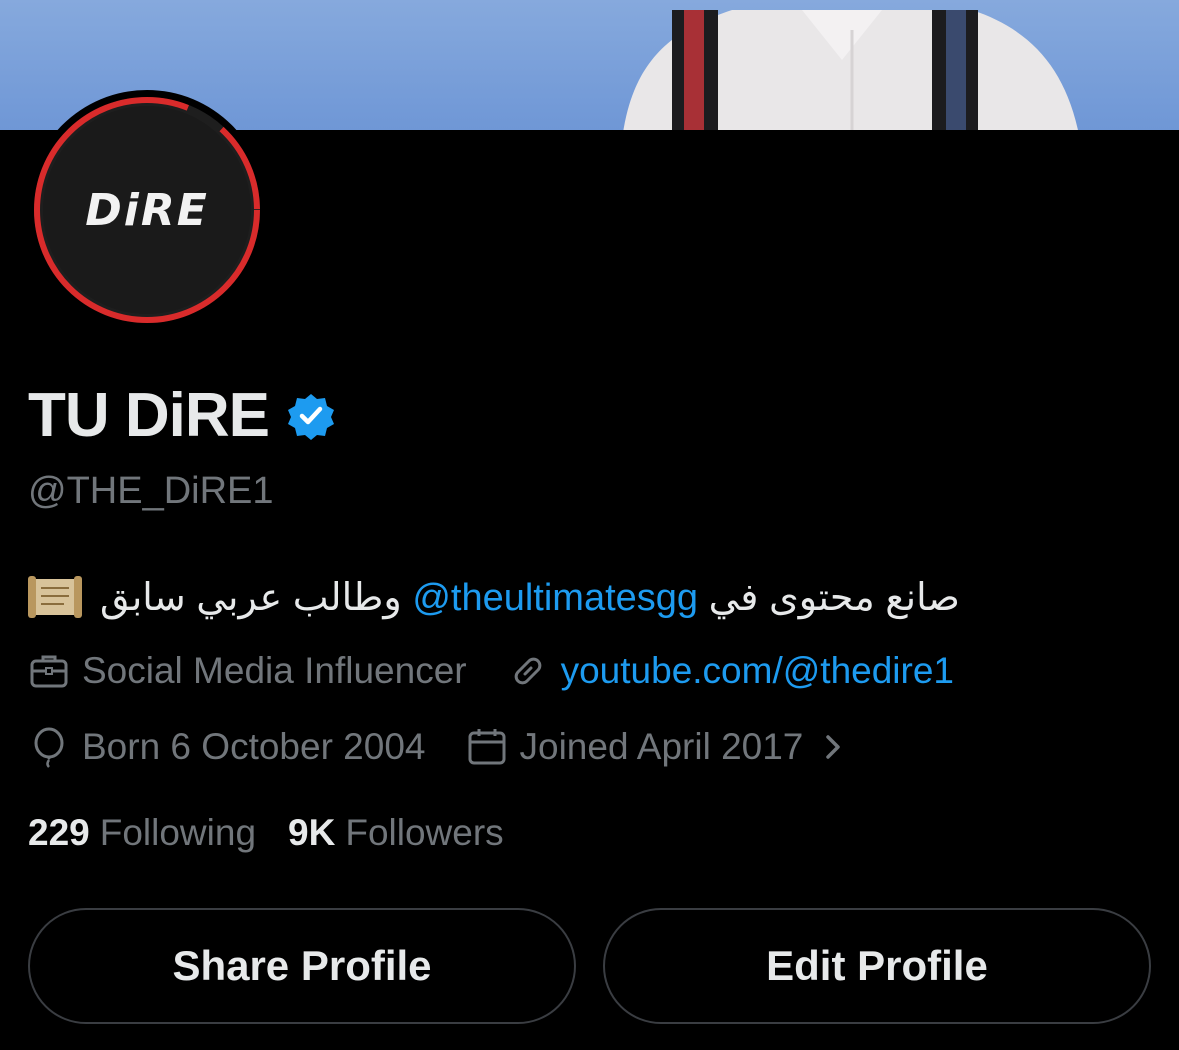 This screenshot has height=1050, width=1179. Describe the element at coordinates (312, 832) in the screenshot. I see `followers-count: 9K` at that location.